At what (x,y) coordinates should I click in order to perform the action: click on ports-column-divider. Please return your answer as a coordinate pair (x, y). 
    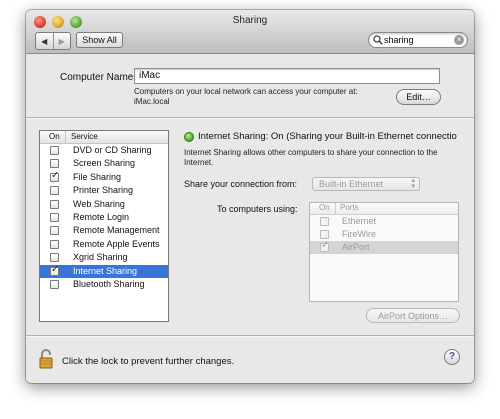
    Looking at the image, I should click on (335, 208).